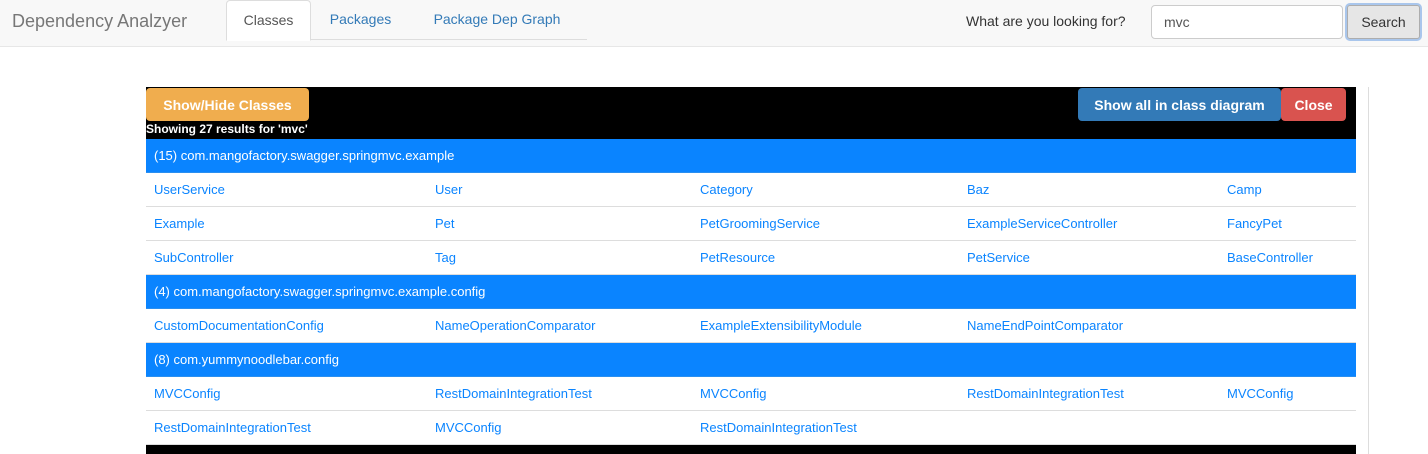  What do you see at coordinates (239, 325) in the screenshot?
I see `class-link: CustomDocumentationConfig` at bounding box center [239, 325].